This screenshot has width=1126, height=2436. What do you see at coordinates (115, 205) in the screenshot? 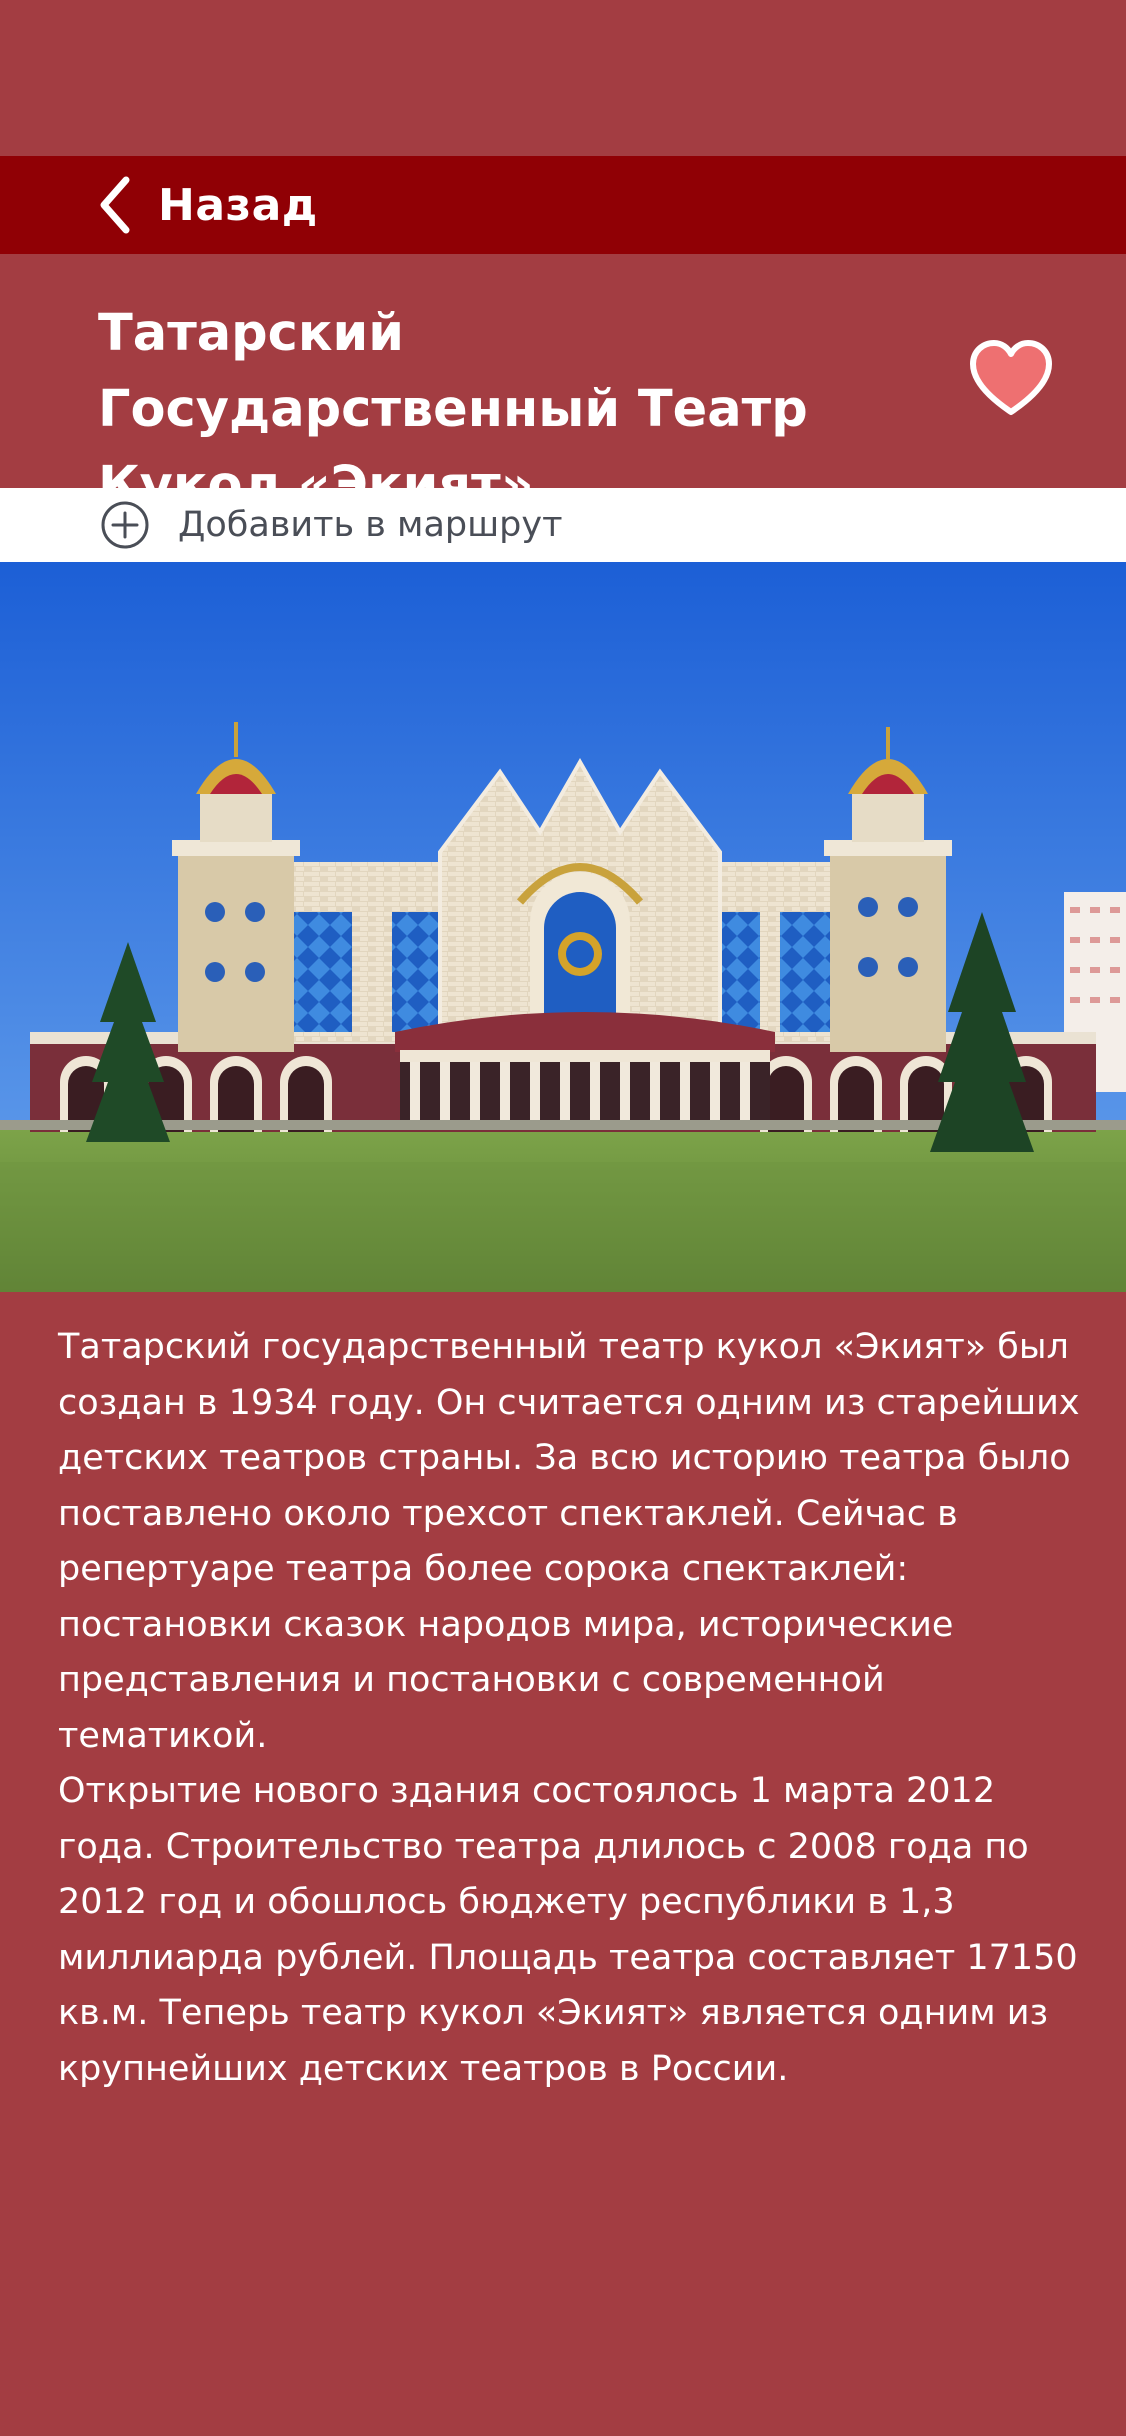
I see `chevron-left-icon` at bounding box center [115, 205].